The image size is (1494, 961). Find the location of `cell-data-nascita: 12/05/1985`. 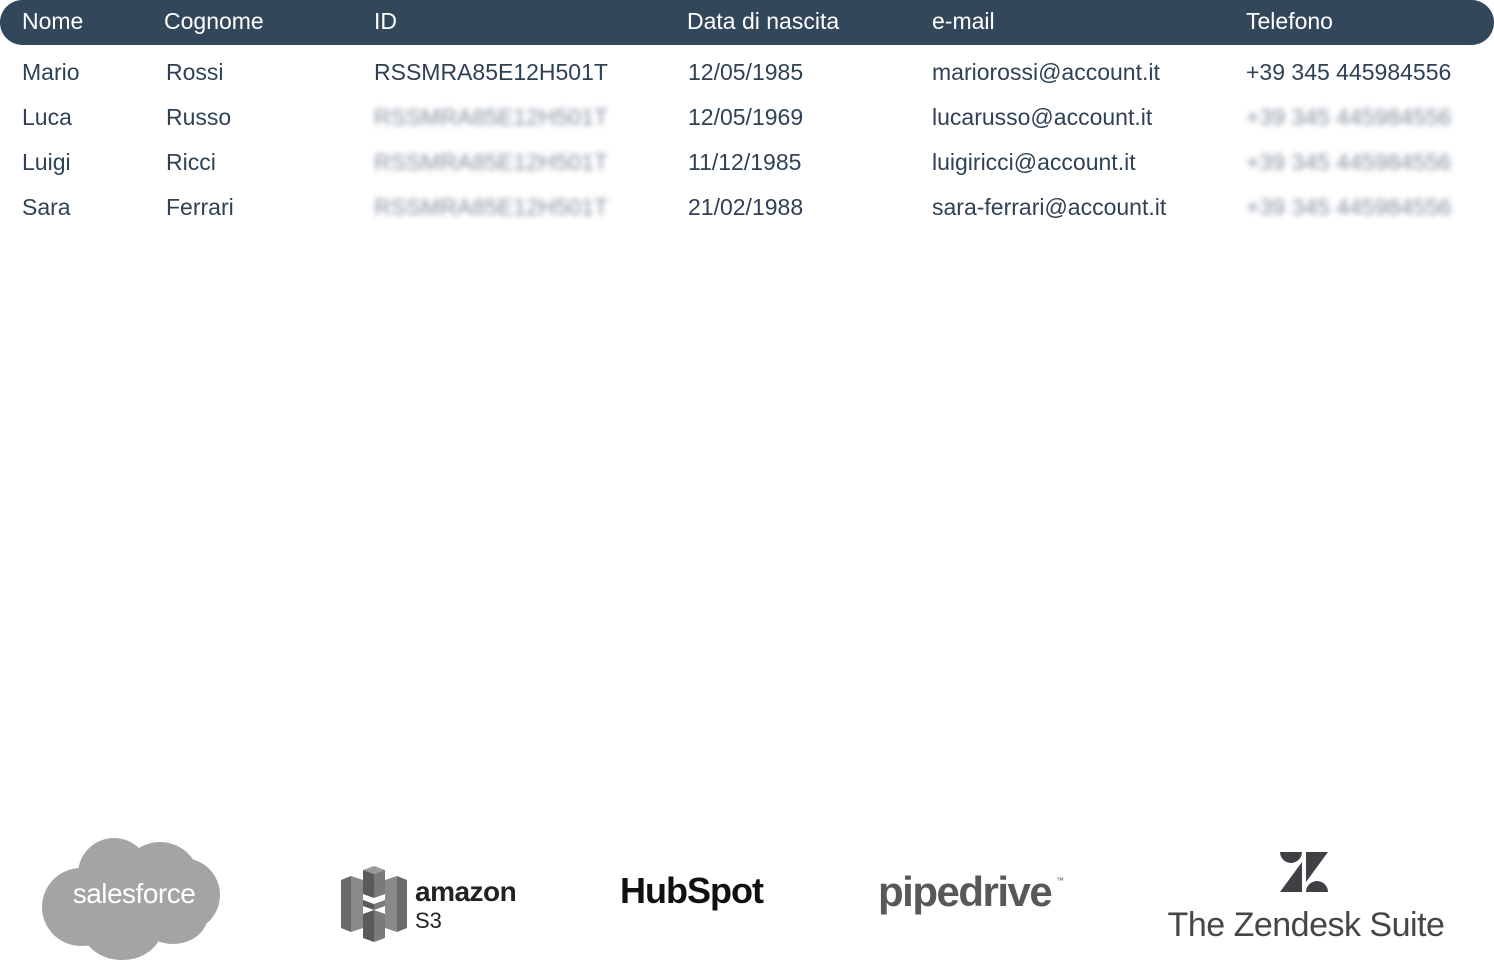

cell-data-nascita: 12/05/1985 is located at coordinates (746, 72).